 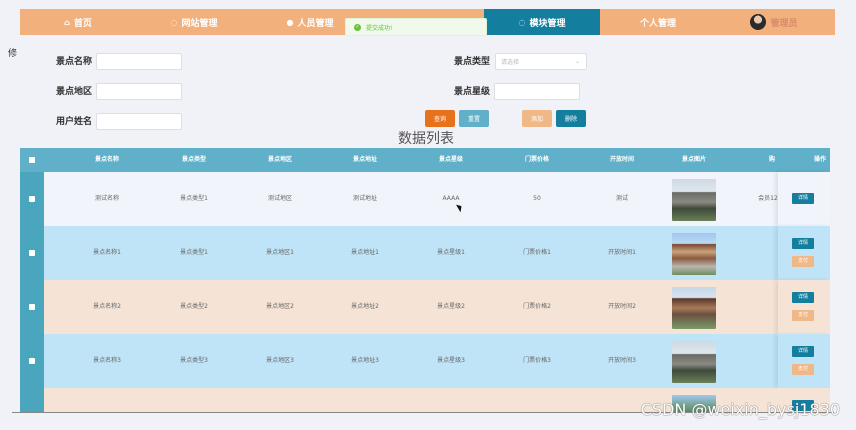 What do you see at coordinates (194, 306) in the screenshot?
I see `table-cell: 景点类型2` at bounding box center [194, 306].